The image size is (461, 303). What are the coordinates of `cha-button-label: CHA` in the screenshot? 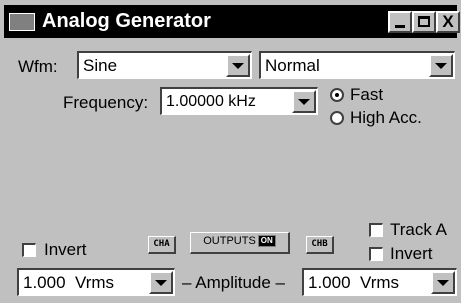 It's located at (161, 244).